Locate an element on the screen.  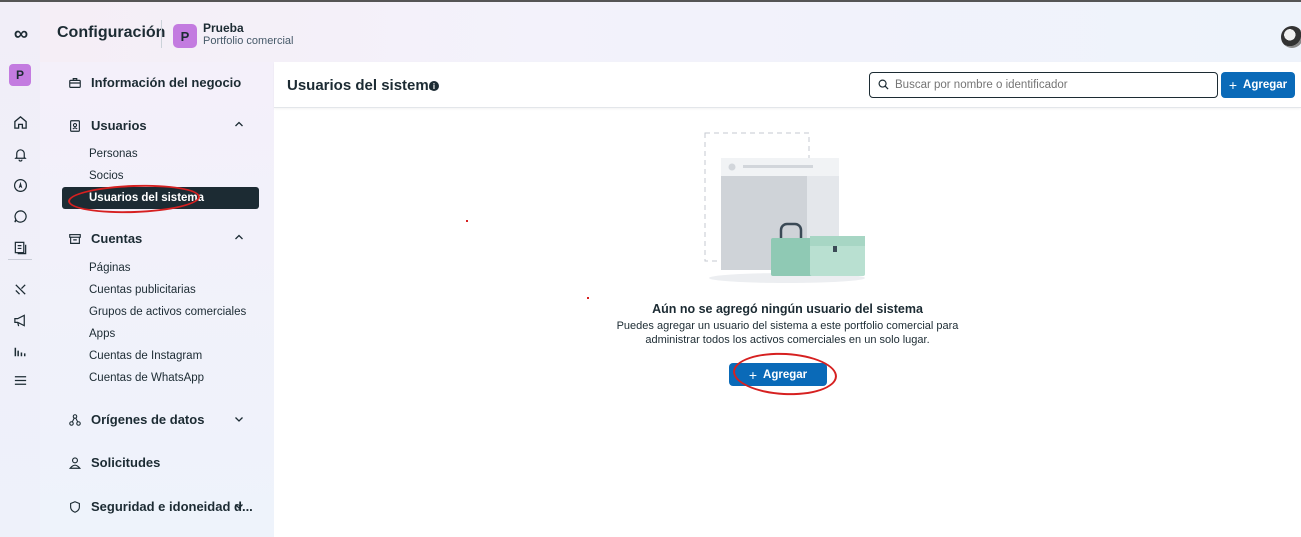
page-title: Configuración is located at coordinates (111, 32).